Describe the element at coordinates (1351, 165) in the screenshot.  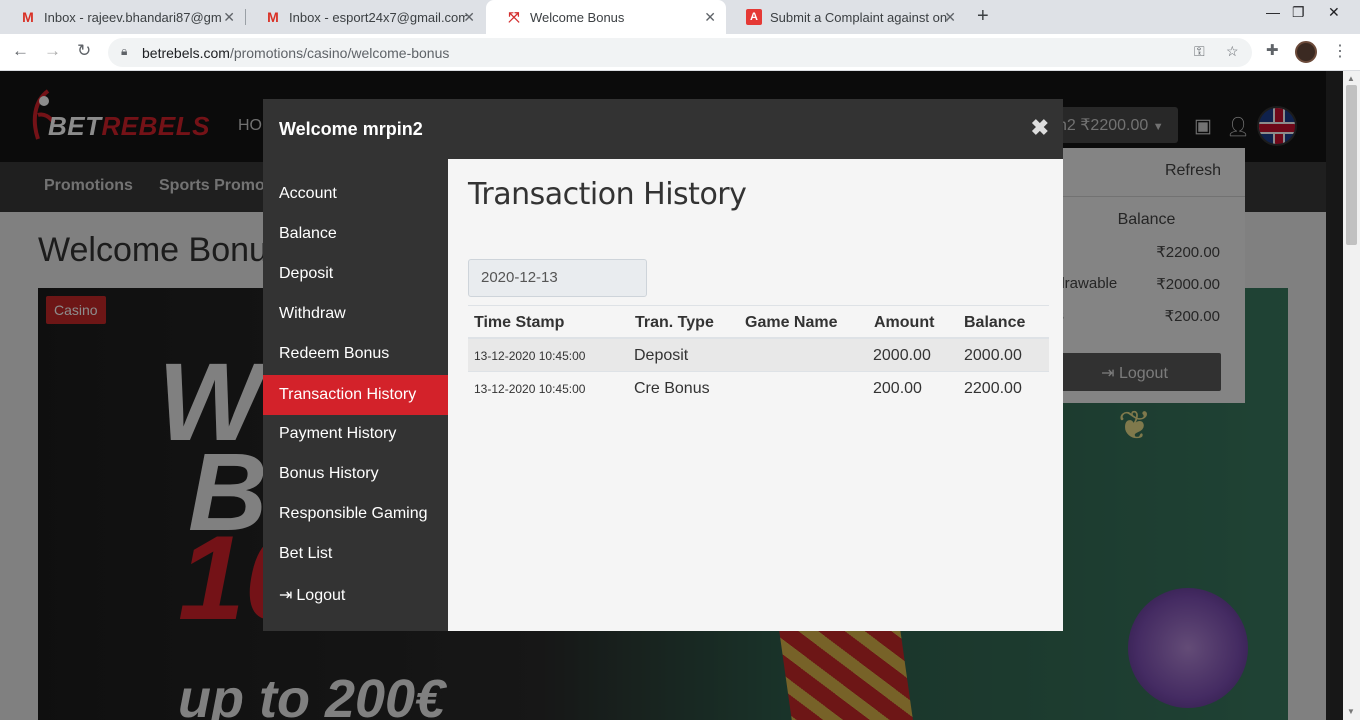
I see `scrollbar-thumb` at that location.